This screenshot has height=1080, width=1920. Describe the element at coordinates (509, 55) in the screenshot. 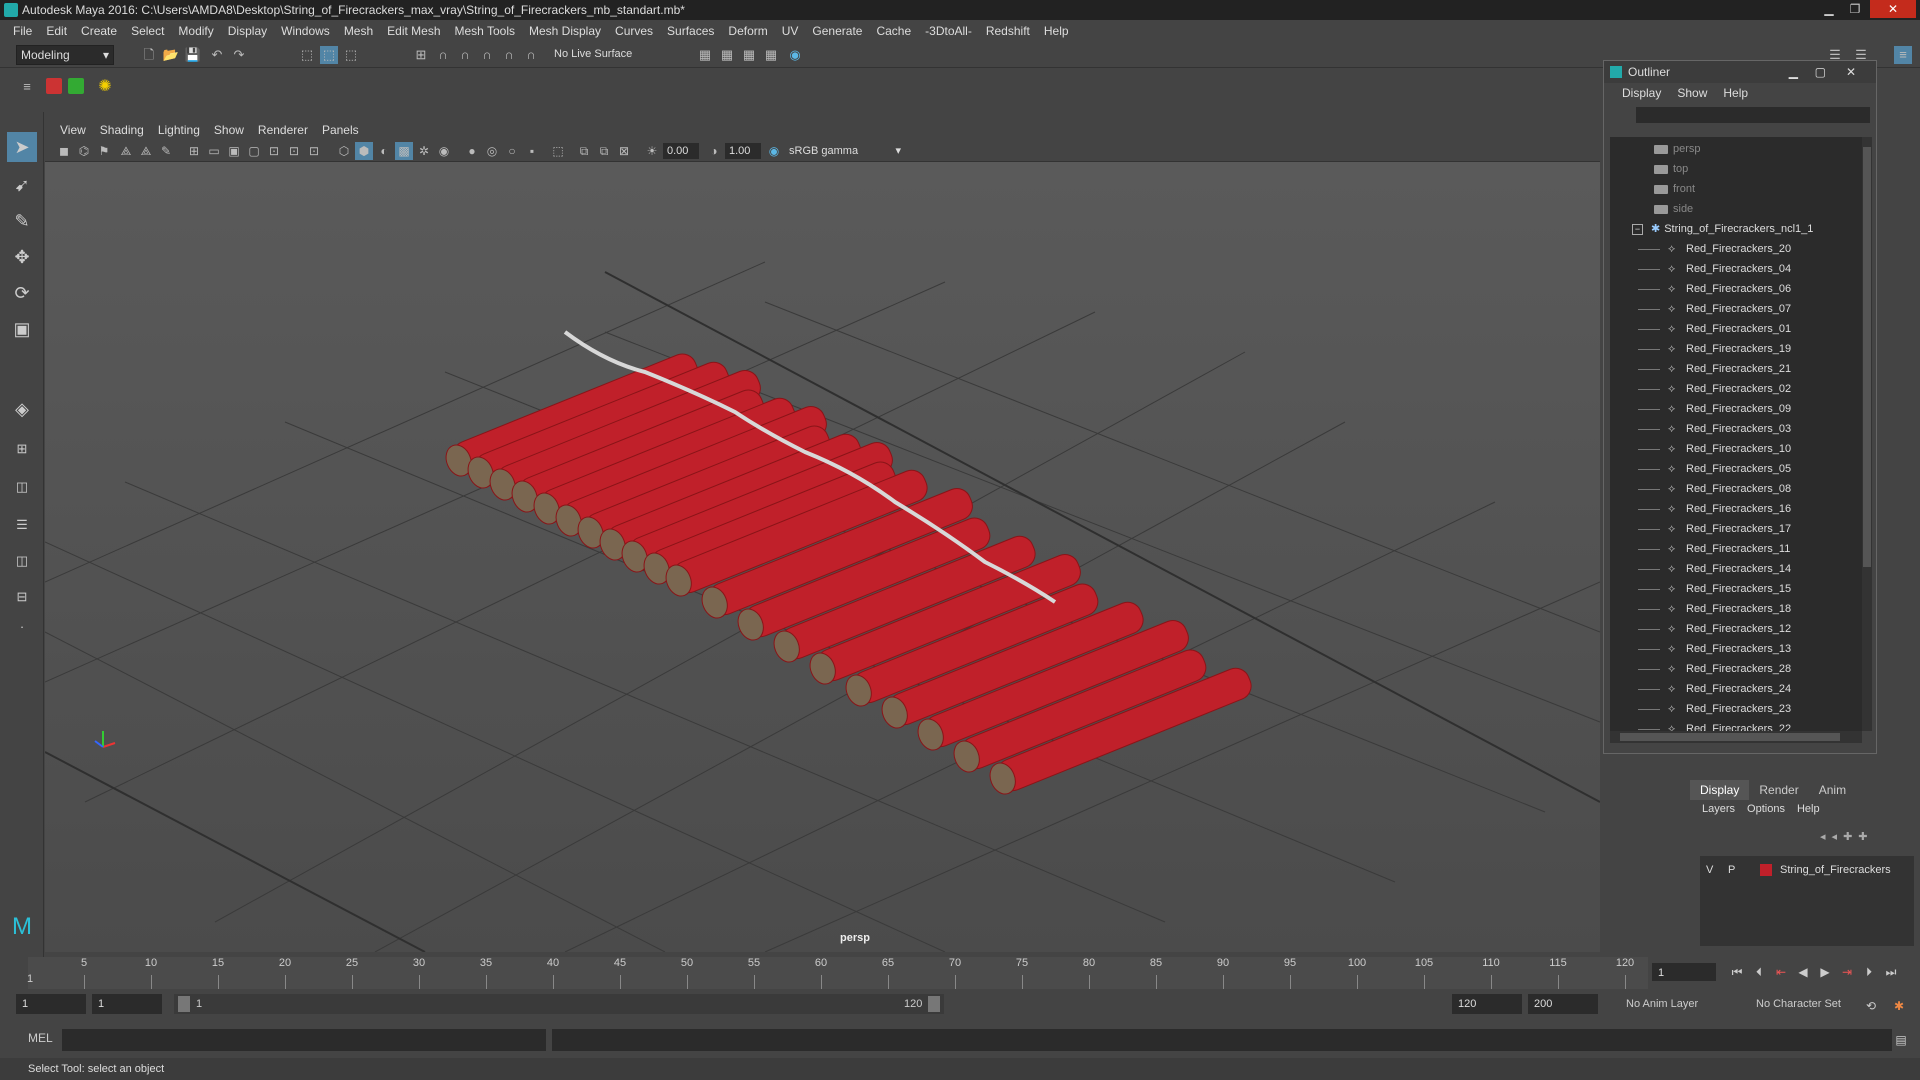

I see `snap-surface-icon: ∩` at that location.